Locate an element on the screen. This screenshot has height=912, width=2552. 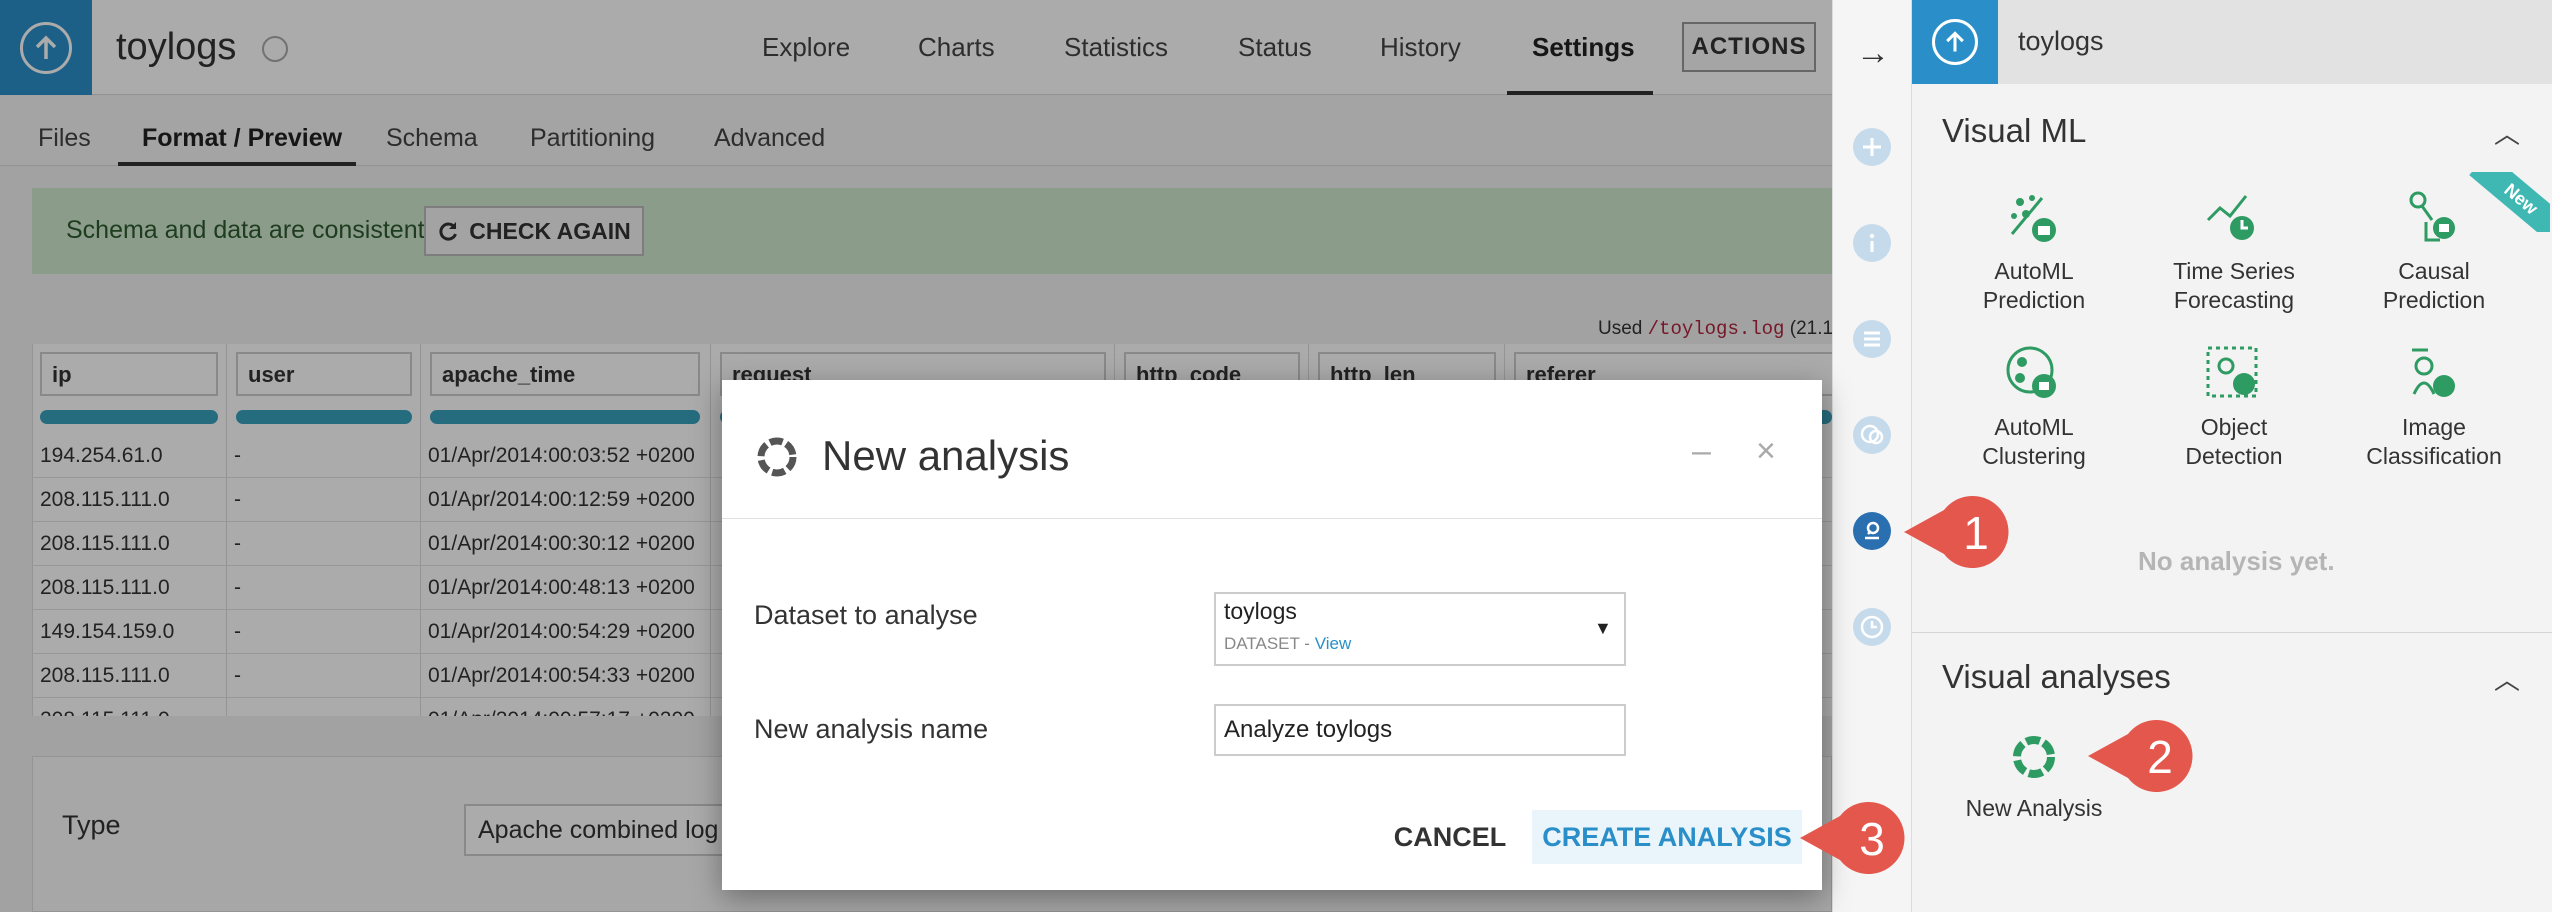
ml-item-label: Forecasting is located at coordinates (2234, 300).